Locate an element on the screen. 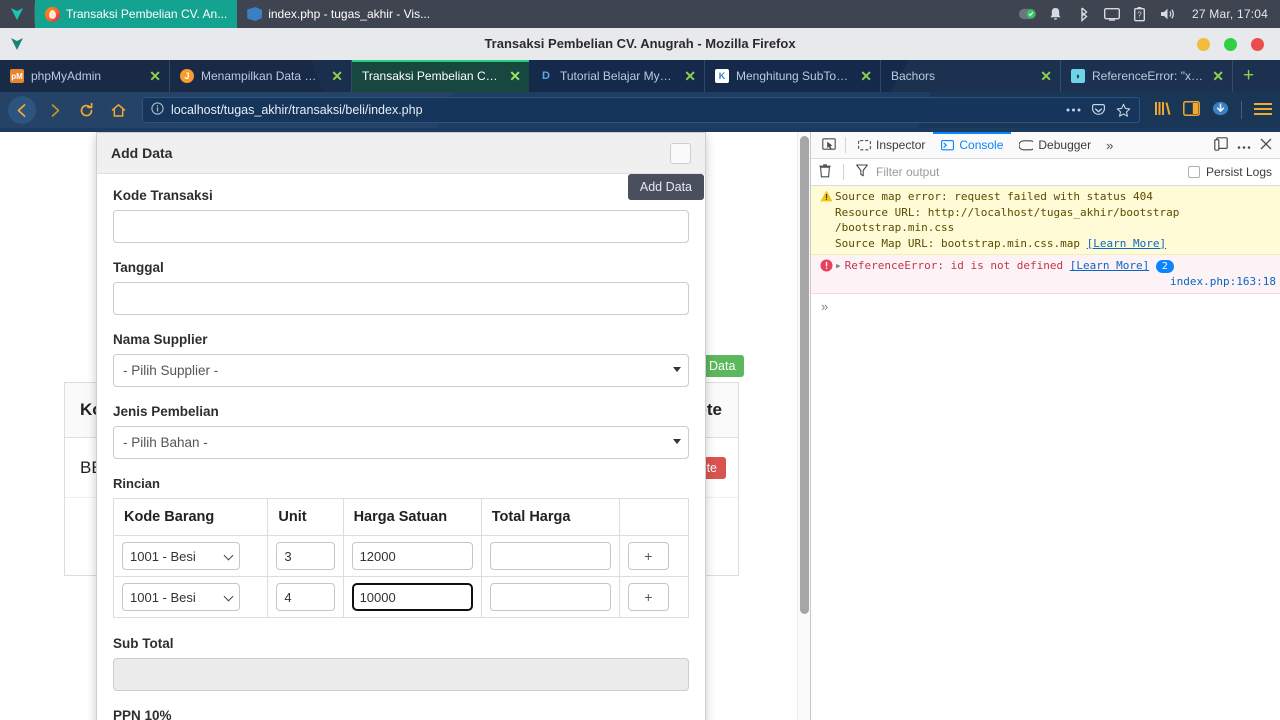  label-tanggal: Tanggal is located at coordinates (138, 267).